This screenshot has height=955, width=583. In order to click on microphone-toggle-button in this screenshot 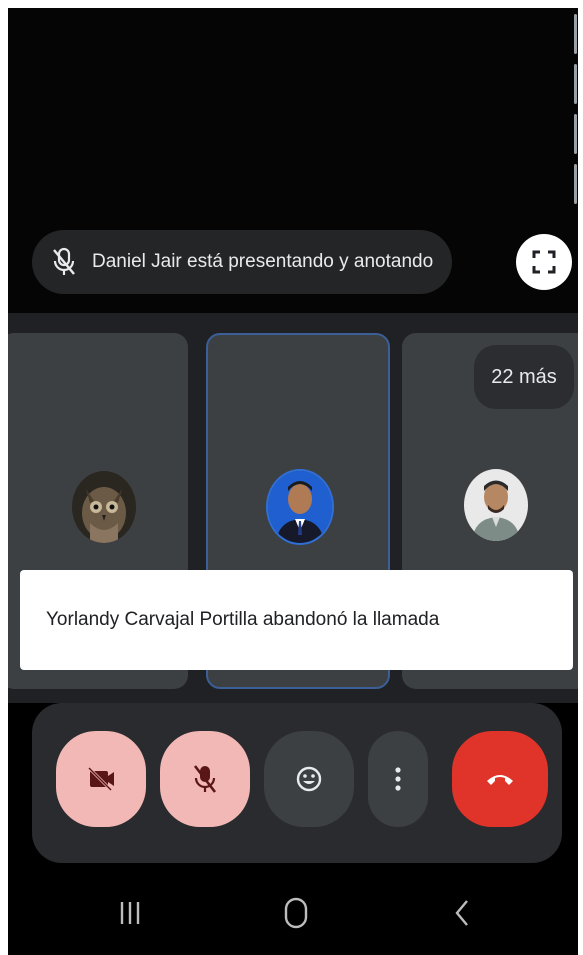, I will do `click(205, 779)`.